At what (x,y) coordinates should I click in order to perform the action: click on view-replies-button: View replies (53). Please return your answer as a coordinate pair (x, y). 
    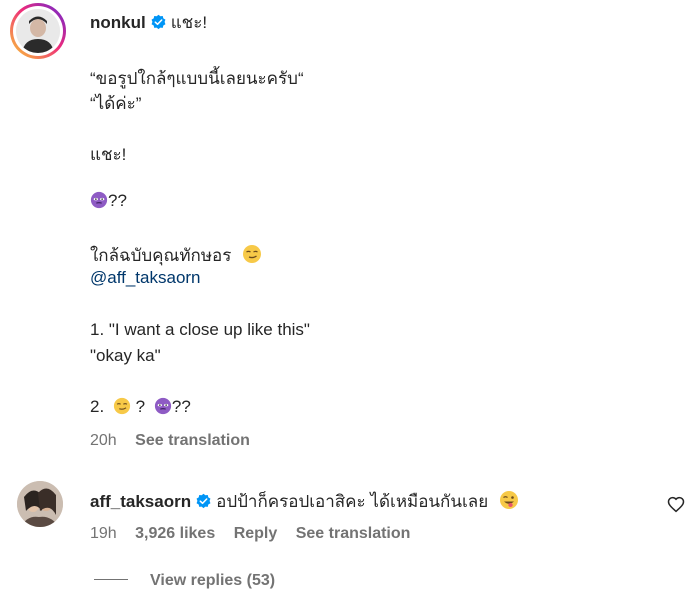
    Looking at the image, I should click on (184, 581).